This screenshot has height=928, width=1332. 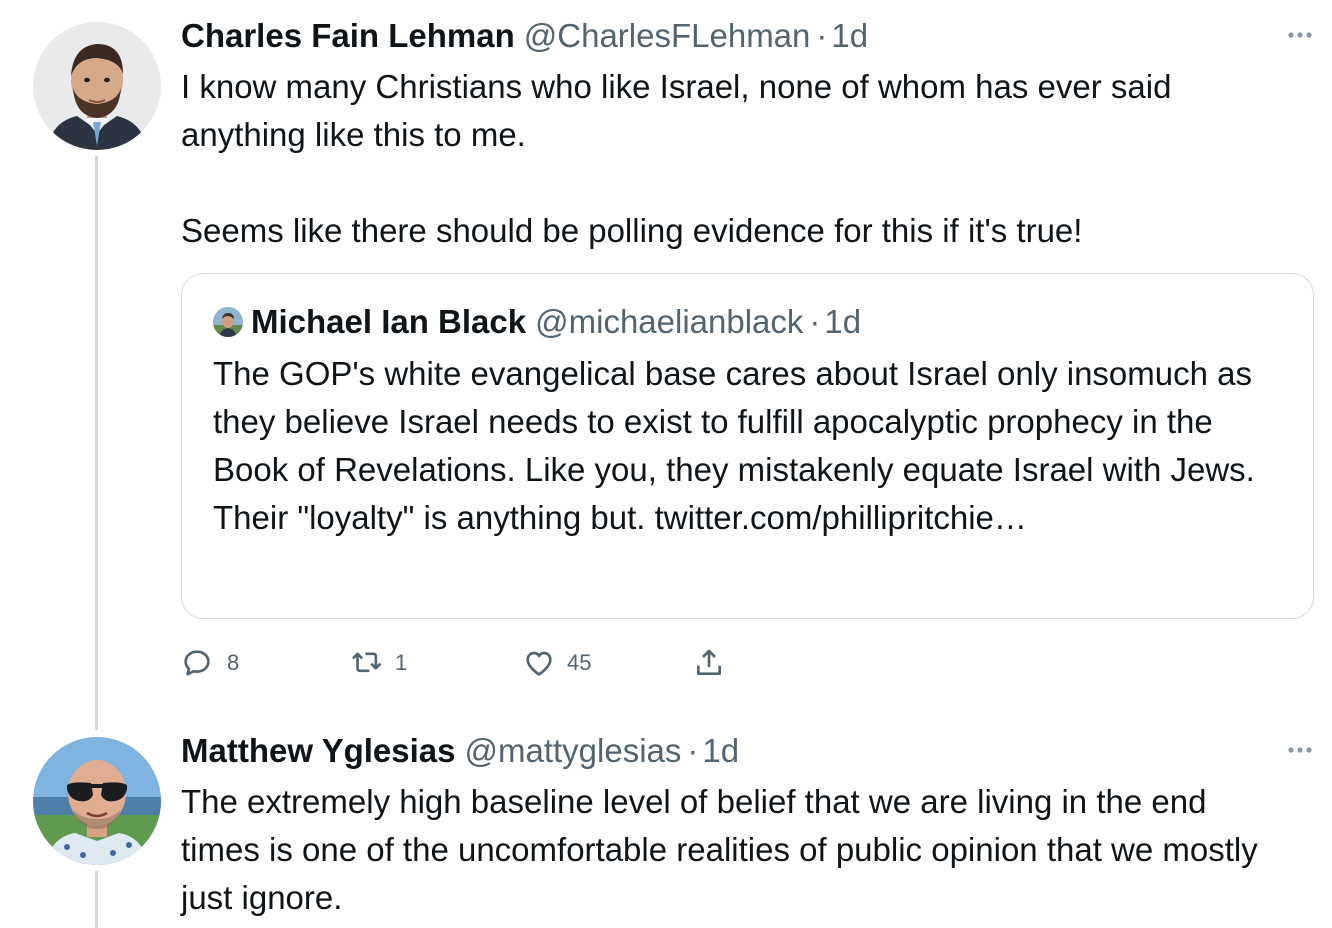 I want to click on author-name: Charles Fain Lehman, so click(x=348, y=36).